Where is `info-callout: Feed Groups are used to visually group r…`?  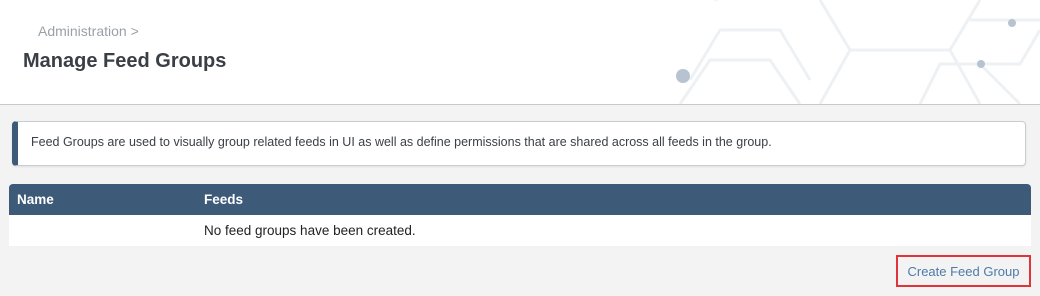
info-callout: Feed Groups are used to visually group r… is located at coordinates (519, 143).